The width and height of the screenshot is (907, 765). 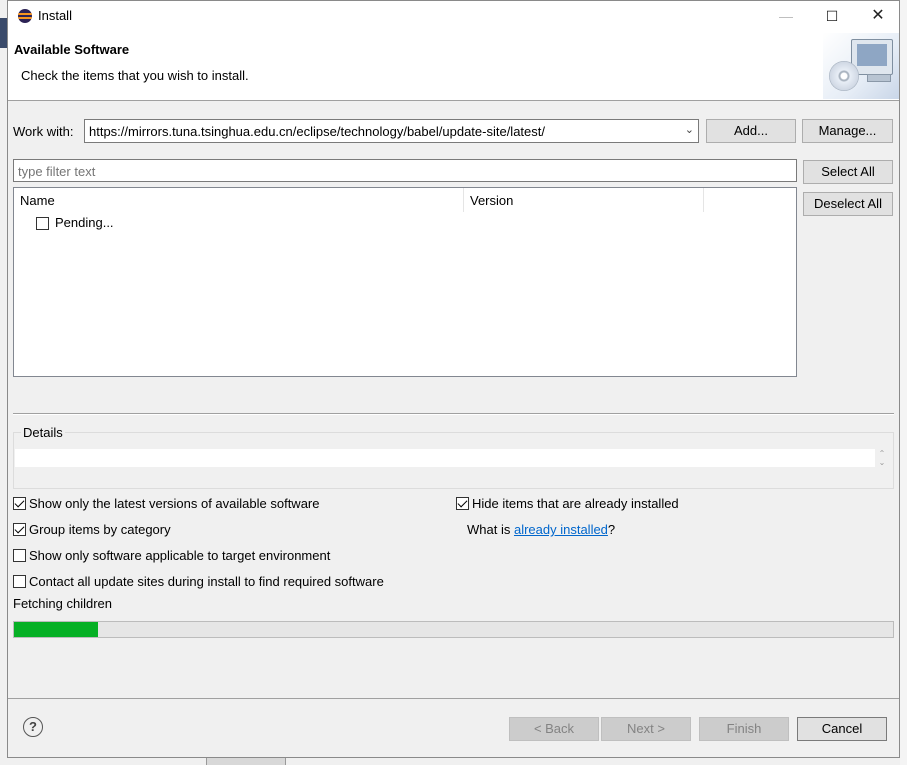 What do you see at coordinates (19, 529) in the screenshot?
I see `group-by-category-checkbox` at bounding box center [19, 529].